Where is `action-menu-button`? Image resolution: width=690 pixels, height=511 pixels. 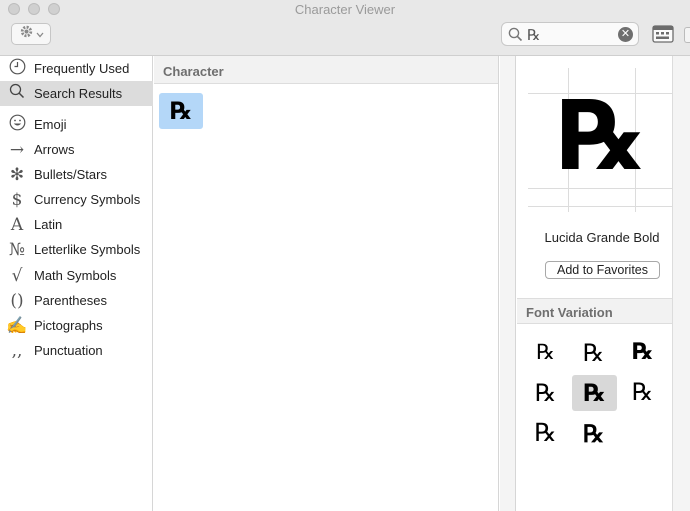 action-menu-button is located at coordinates (31, 34).